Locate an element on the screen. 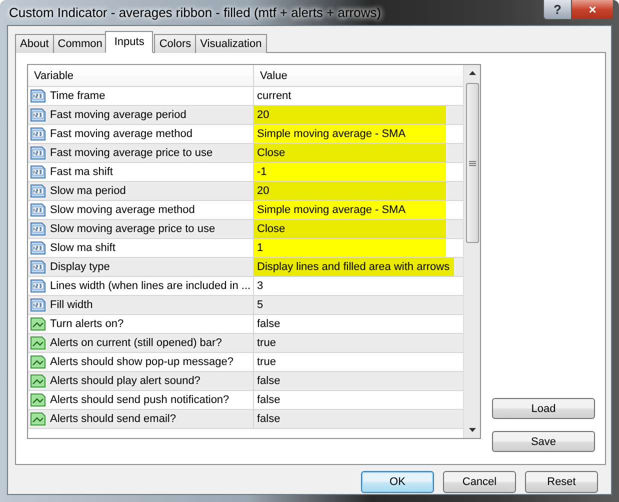  tab: Visualization is located at coordinates (231, 43).